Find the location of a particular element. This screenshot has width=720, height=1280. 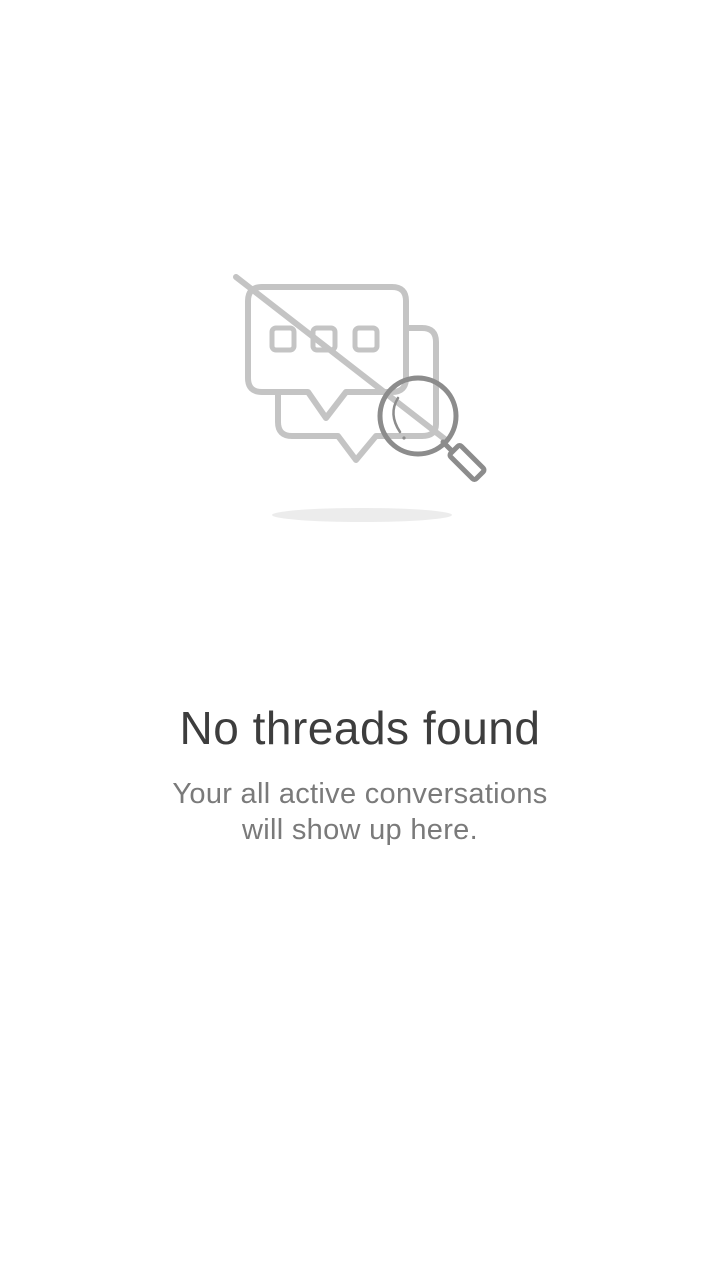

empty-state-subtitle-line: will show up here. is located at coordinates (360, 830).